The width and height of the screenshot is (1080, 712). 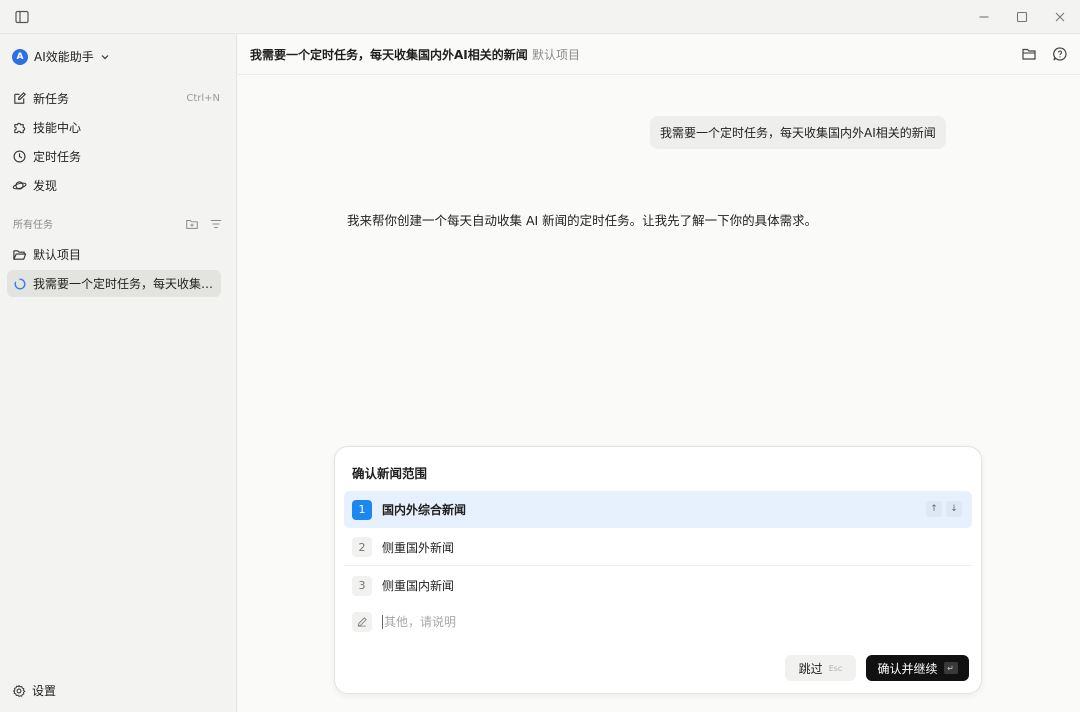 I want to click on option-number: 1, so click(x=362, y=509).